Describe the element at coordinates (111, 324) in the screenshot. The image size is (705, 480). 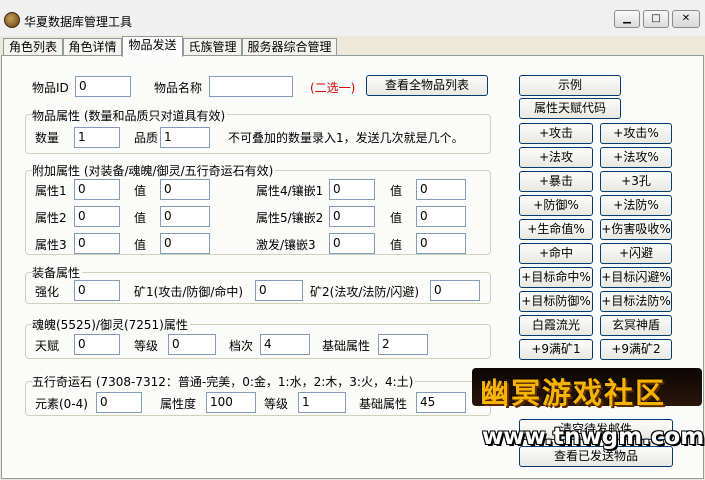
I see `soul-props-title: 魂魄(5525)/御灵(7251)属性` at that location.